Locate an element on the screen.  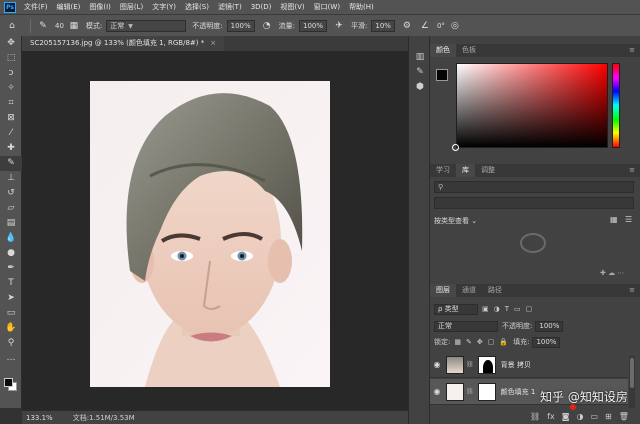
list-view-icon: ☰ is located at coordinates (628, 219).